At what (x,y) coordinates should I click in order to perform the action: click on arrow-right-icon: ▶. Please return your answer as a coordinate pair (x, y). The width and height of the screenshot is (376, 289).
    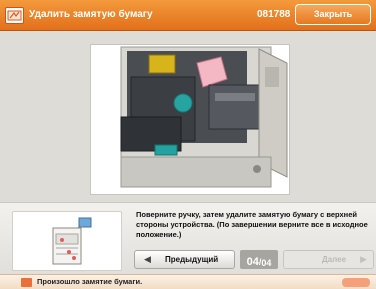
    Looking at the image, I should click on (363, 259).